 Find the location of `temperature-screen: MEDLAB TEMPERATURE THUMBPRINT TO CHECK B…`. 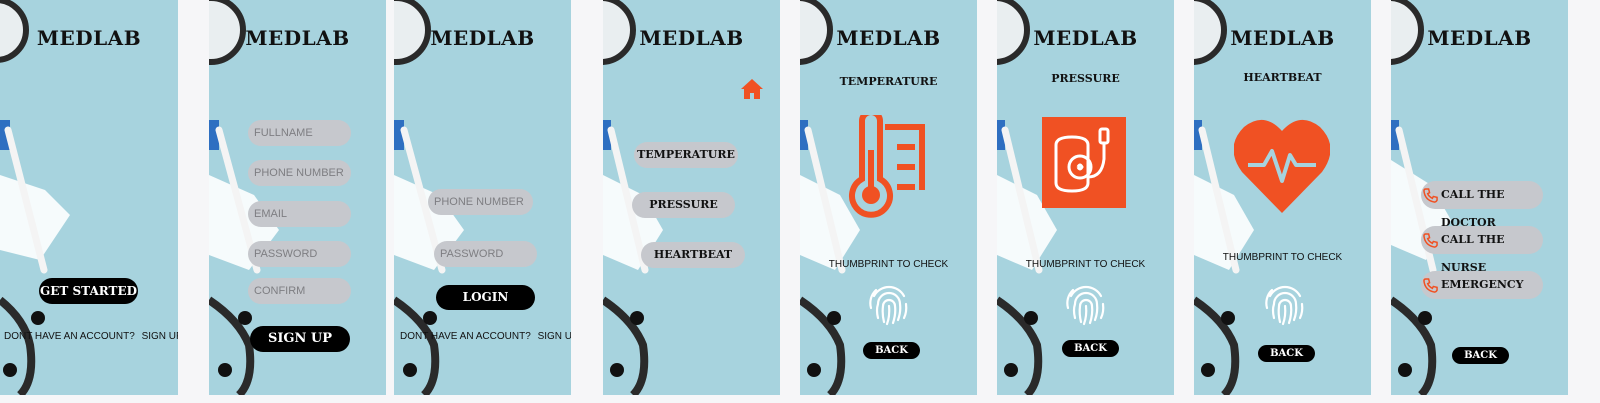

temperature-screen: MEDLAB TEMPERATURE THUMBPRINT TO CHECK B… is located at coordinates (888, 197).